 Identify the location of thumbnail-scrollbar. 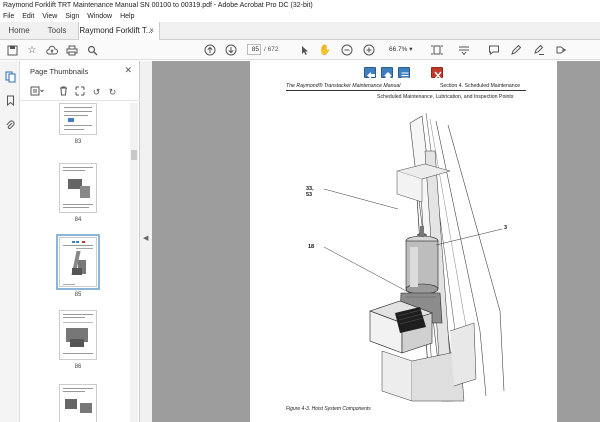
(134, 262).